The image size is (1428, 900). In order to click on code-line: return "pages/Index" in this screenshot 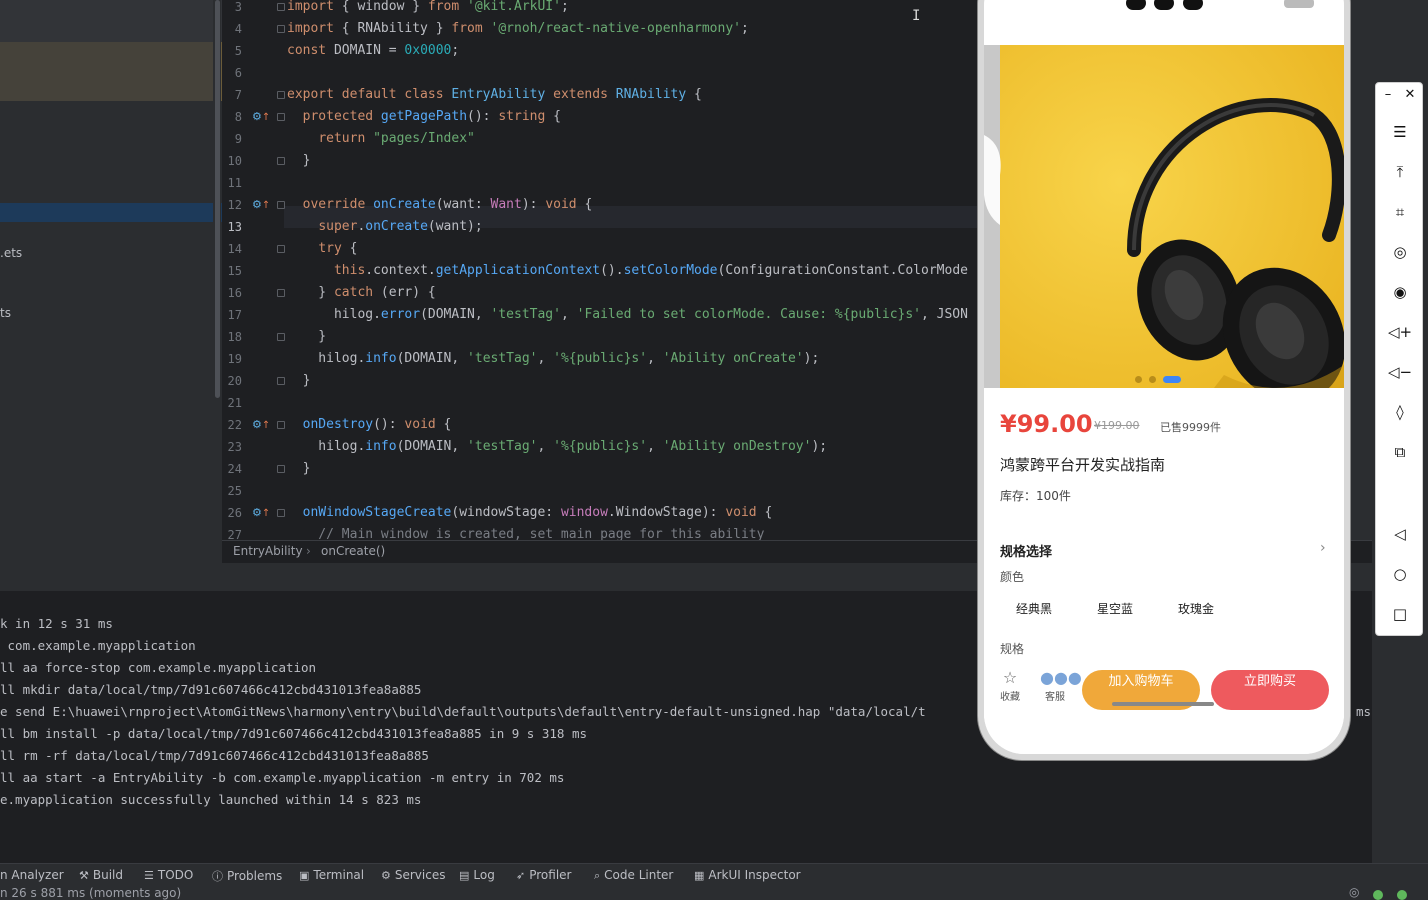, I will do `click(381, 139)`.